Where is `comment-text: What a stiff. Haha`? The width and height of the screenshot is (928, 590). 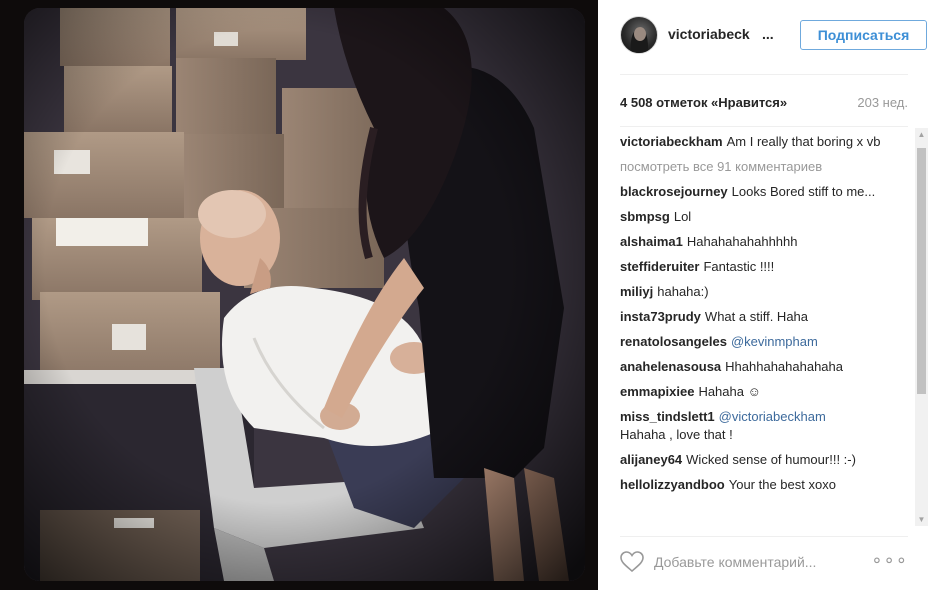
comment-text: What a stiff. Haha is located at coordinates (756, 316).